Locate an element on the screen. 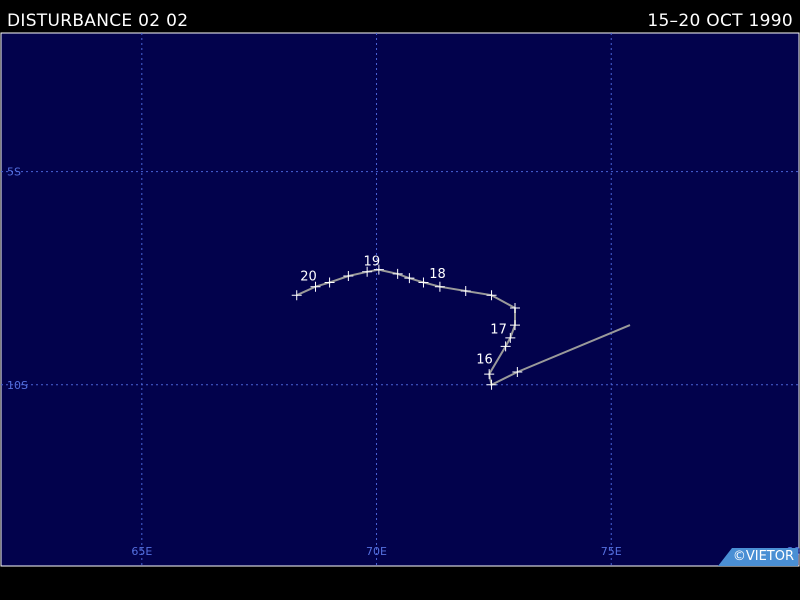 The image size is (800, 600). day-label: 20 is located at coordinates (308, 276).